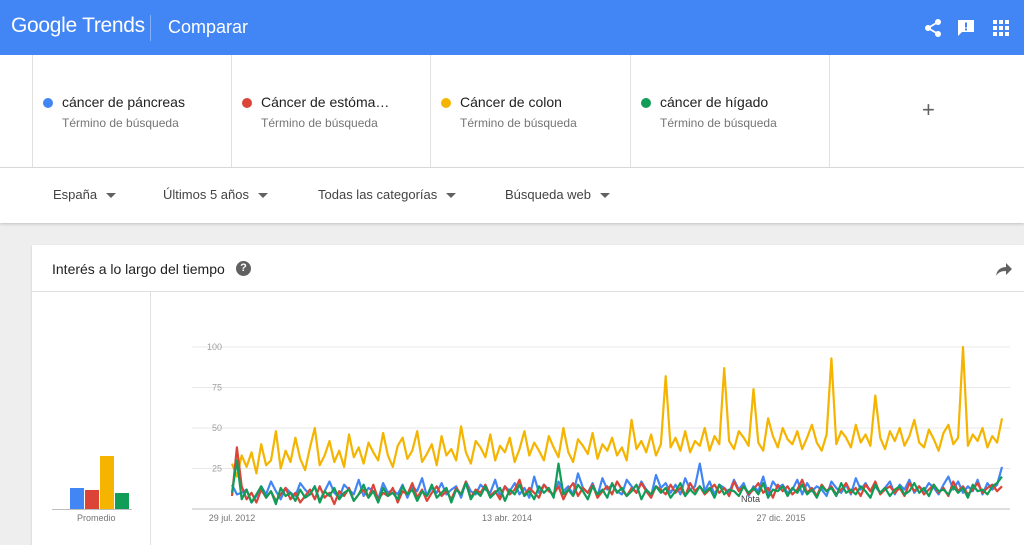  Describe the element at coordinates (78, 26) in the screenshot. I see `google-trends-logo: Google Trends` at that location.